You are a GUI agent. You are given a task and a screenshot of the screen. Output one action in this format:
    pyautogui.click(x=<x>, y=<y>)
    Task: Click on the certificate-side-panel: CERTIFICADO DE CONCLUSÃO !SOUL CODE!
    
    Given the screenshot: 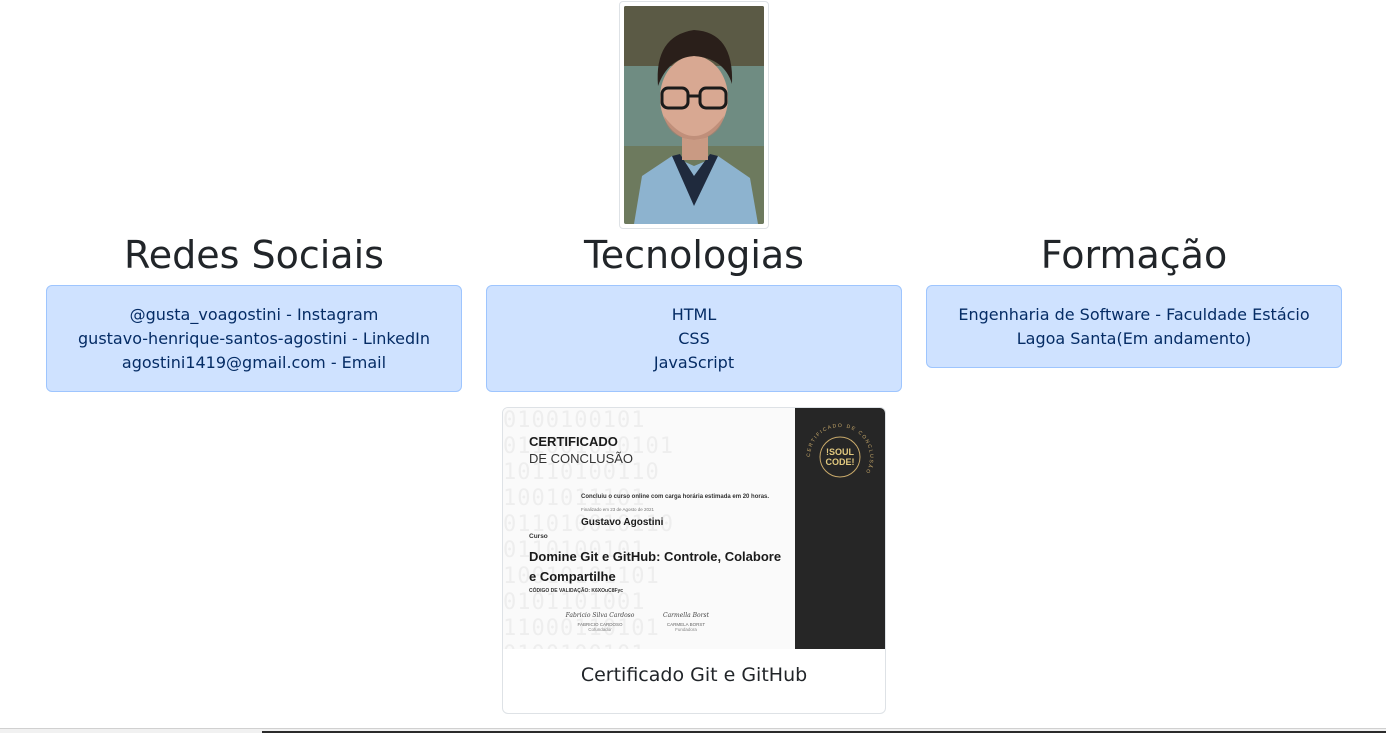 What is the action you would take?
    pyautogui.click(x=840, y=528)
    